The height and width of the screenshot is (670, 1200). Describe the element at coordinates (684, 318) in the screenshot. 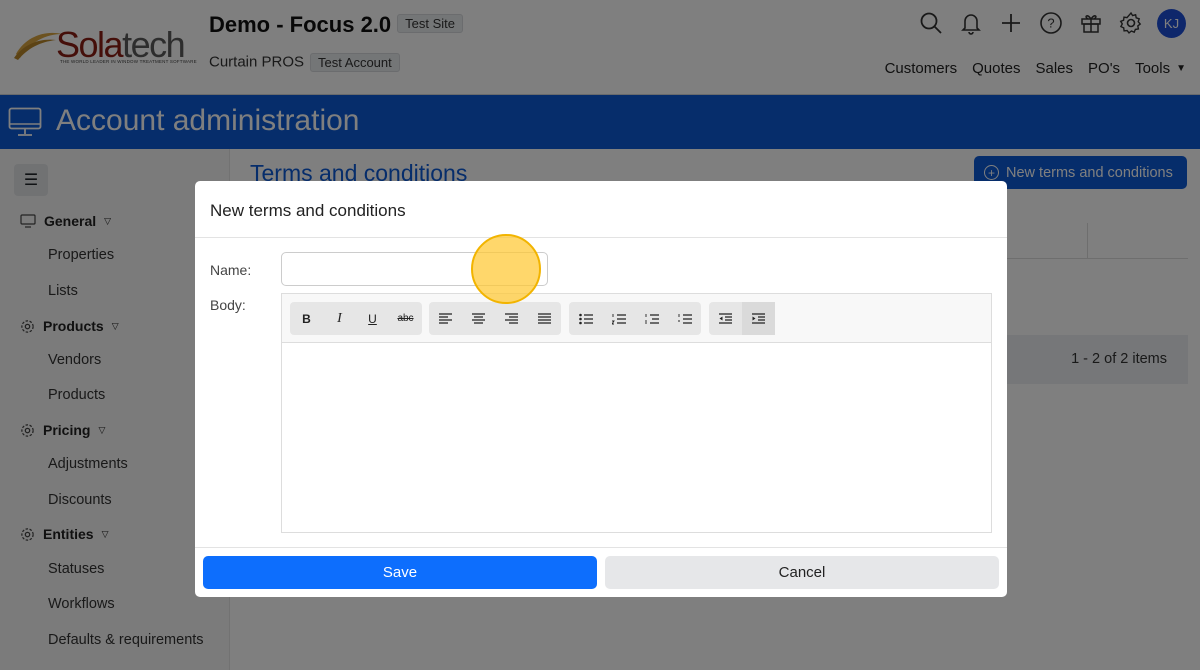

I see `indented-list-icon` at that location.